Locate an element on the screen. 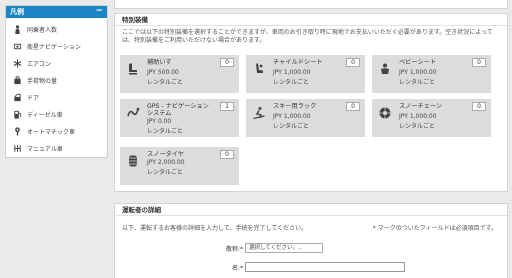 The image size is (512, 278). name-label: 名:* is located at coordinates (237, 268).